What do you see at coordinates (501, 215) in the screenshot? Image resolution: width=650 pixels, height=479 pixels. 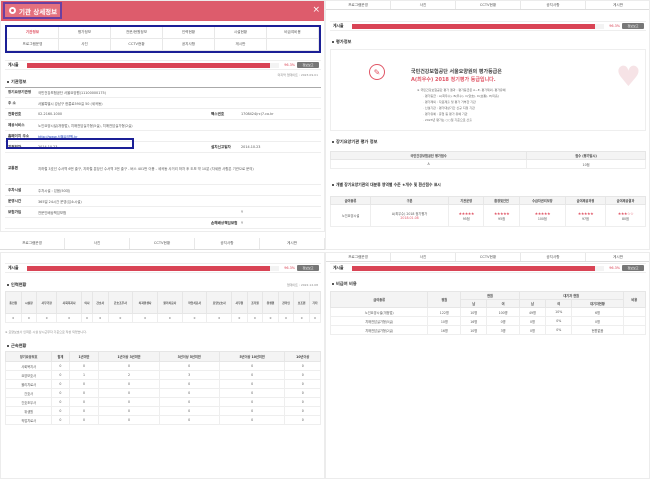 I see `eval-grade-s1: ★★★★★ 95점` at bounding box center [501, 215].